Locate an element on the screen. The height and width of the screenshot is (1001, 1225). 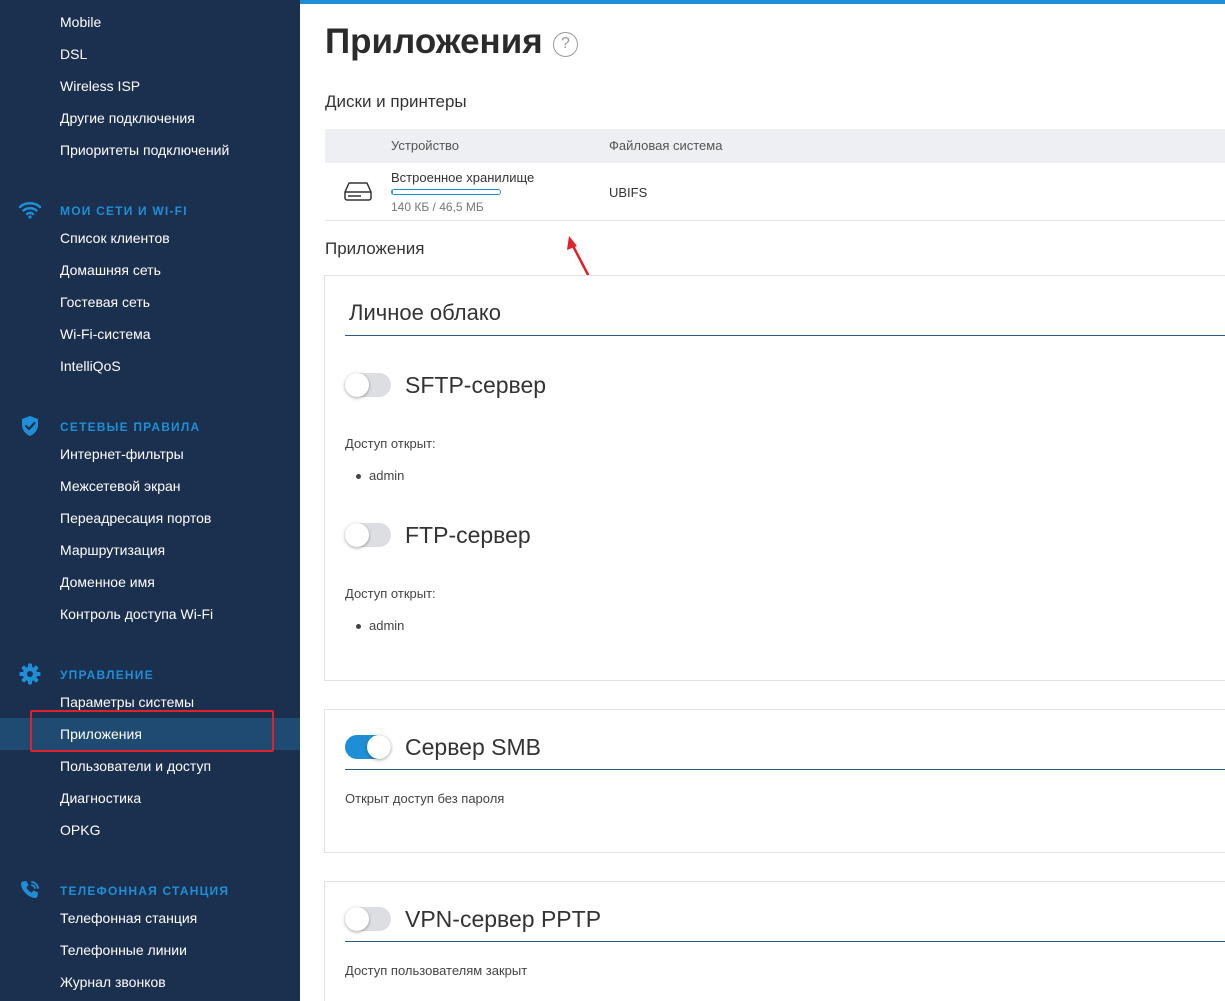
nav-item-diagnostics: Диагностика is located at coordinates (100, 798).